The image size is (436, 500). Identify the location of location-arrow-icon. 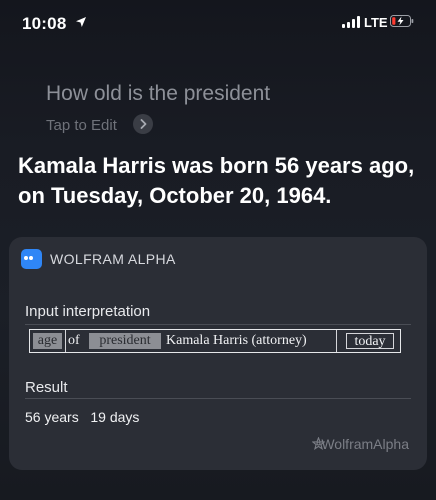
(81, 22).